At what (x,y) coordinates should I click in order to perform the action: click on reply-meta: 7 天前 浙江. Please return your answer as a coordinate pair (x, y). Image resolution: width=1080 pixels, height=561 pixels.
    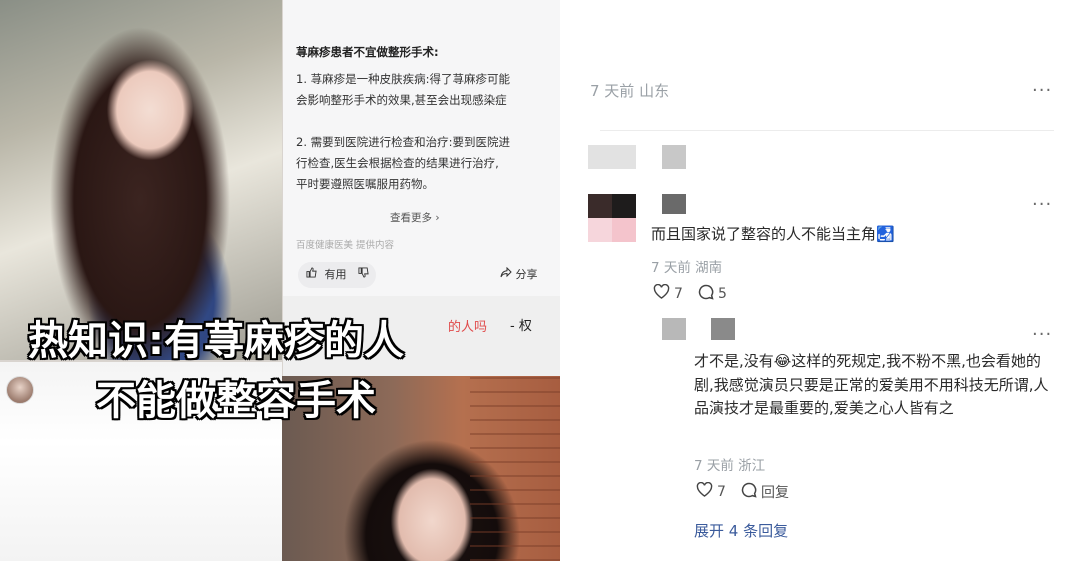
    Looking at the image, I should click on (730, 466).